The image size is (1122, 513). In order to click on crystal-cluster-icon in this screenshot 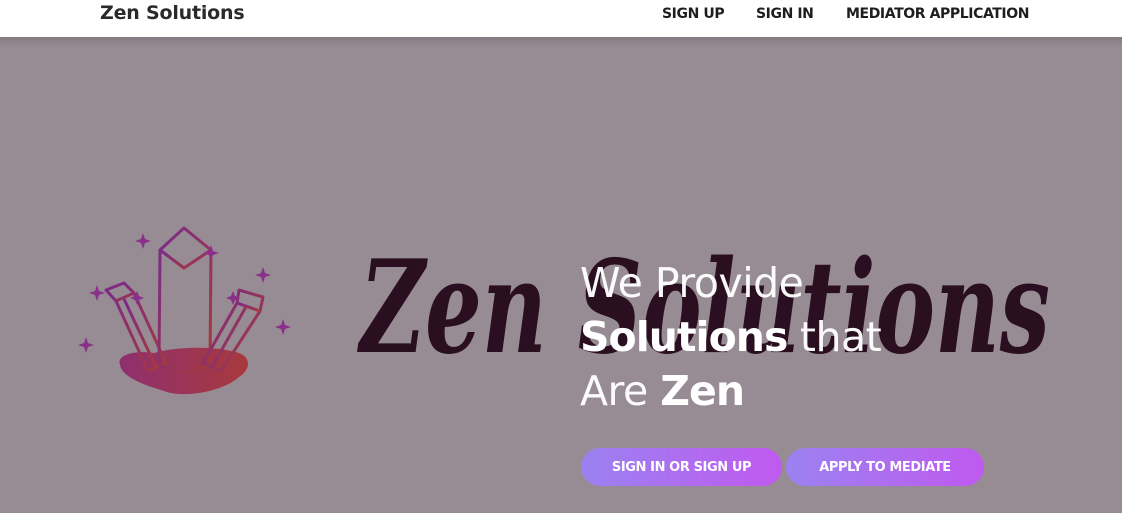, I will do `click(184, 310)`.